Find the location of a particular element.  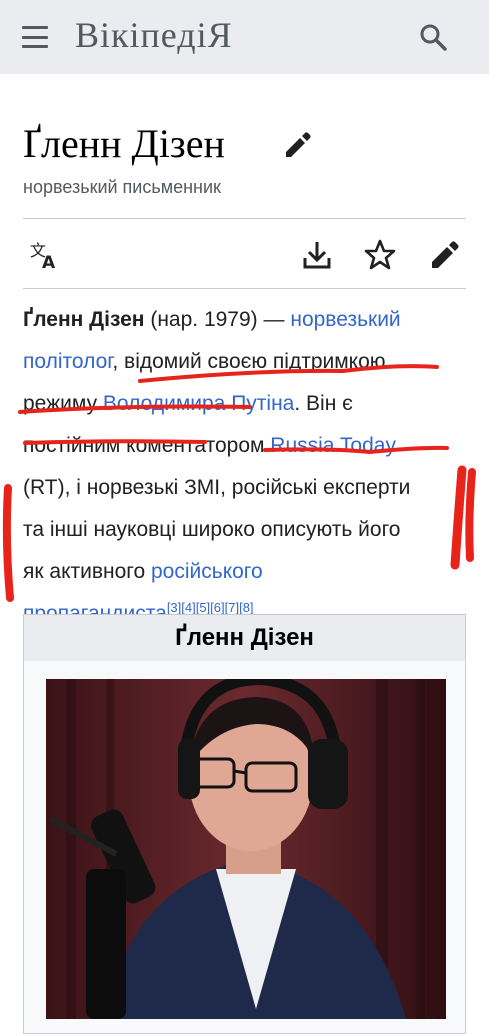

download-icon is located at coordinates (317, 255).